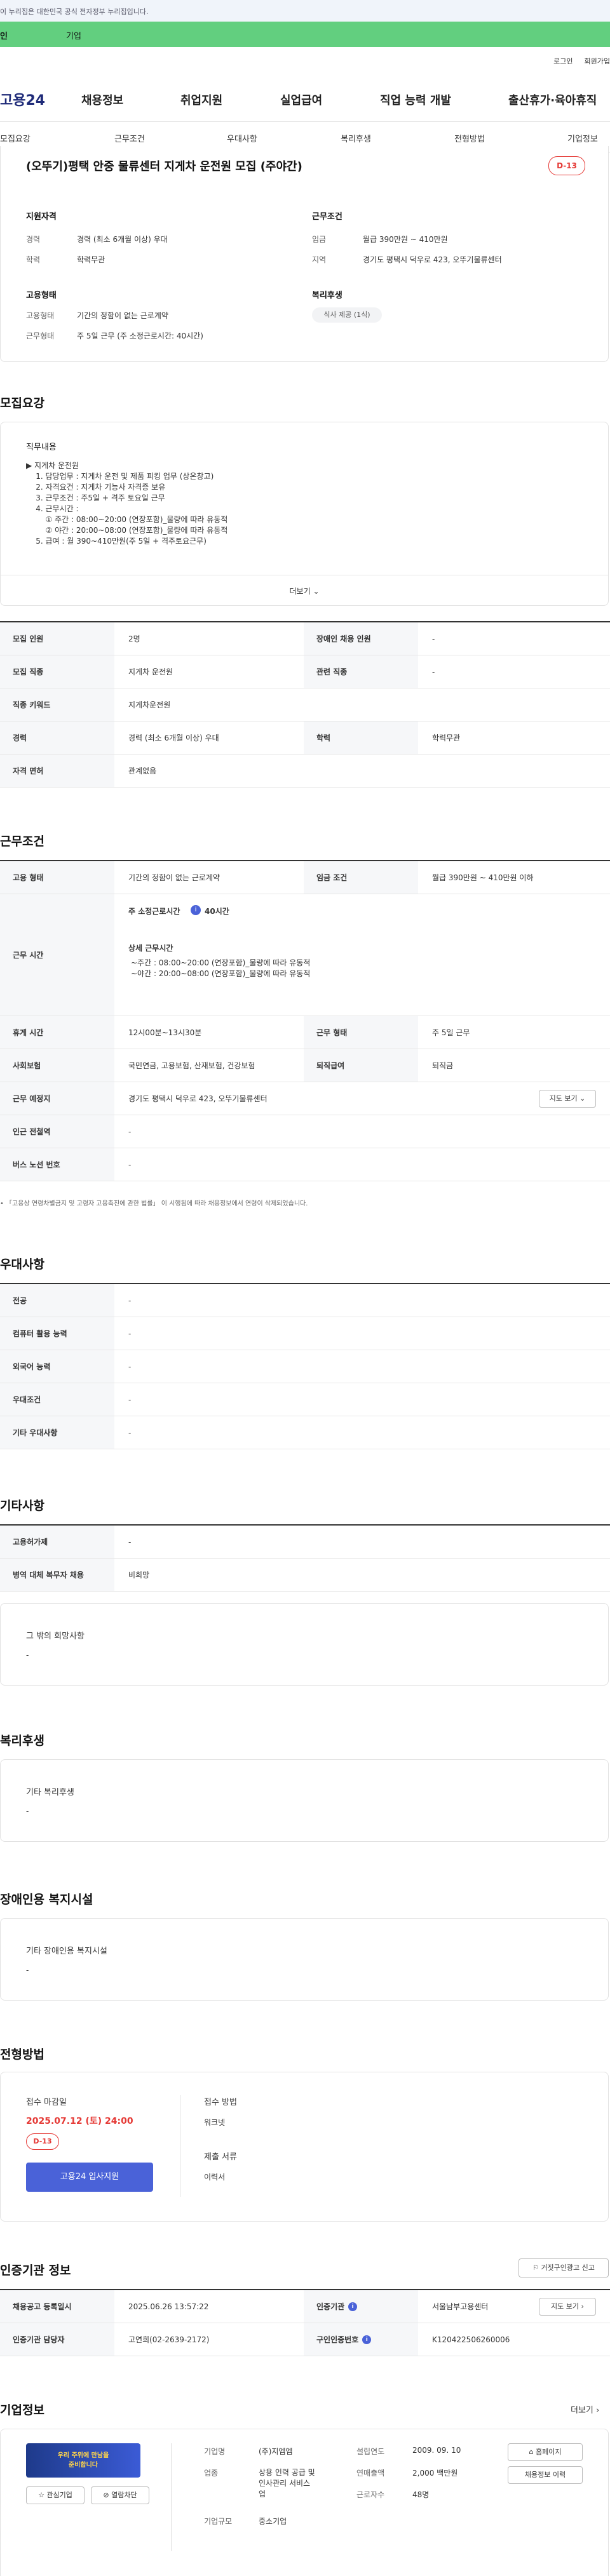  I want to click on topbar-left: 인, so click(4, 35).